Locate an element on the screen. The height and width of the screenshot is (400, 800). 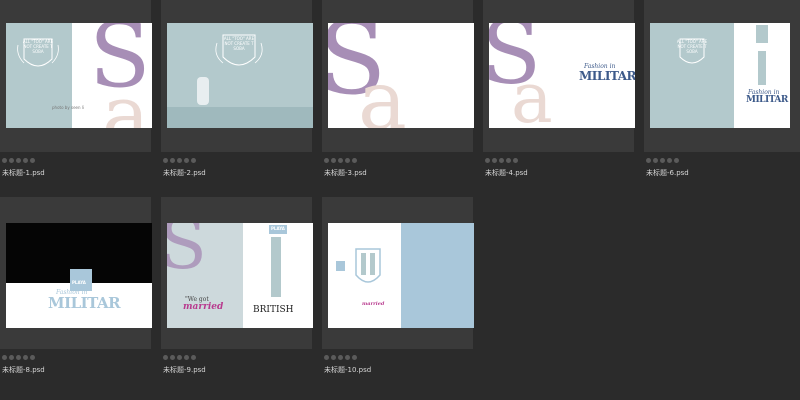
ribbon-tab is located at coordinates (762, 34).